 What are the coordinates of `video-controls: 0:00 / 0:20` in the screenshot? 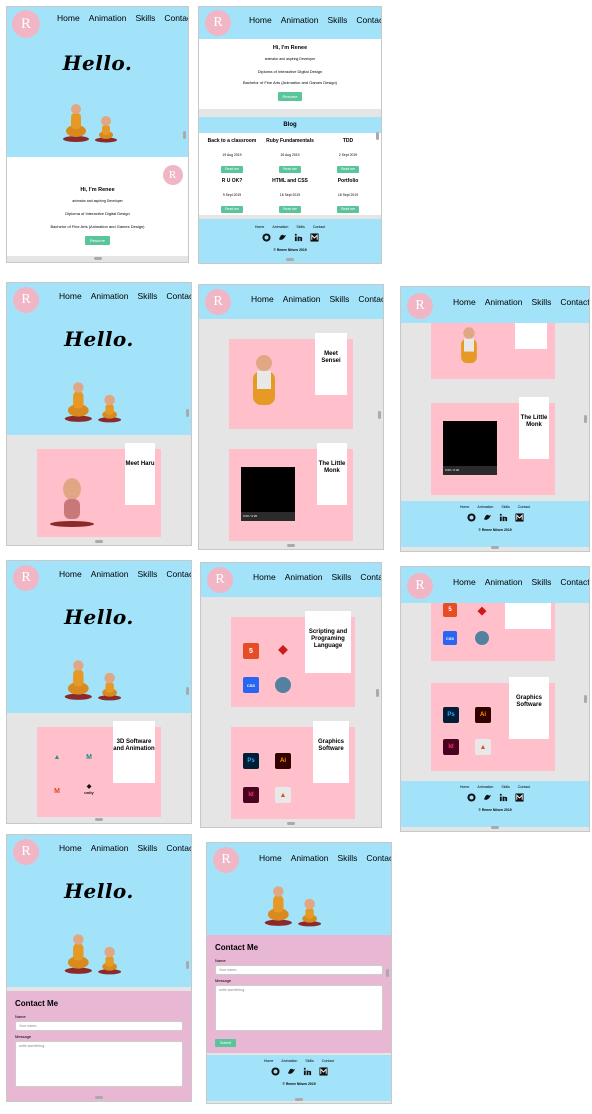 It's located at (268, 516).